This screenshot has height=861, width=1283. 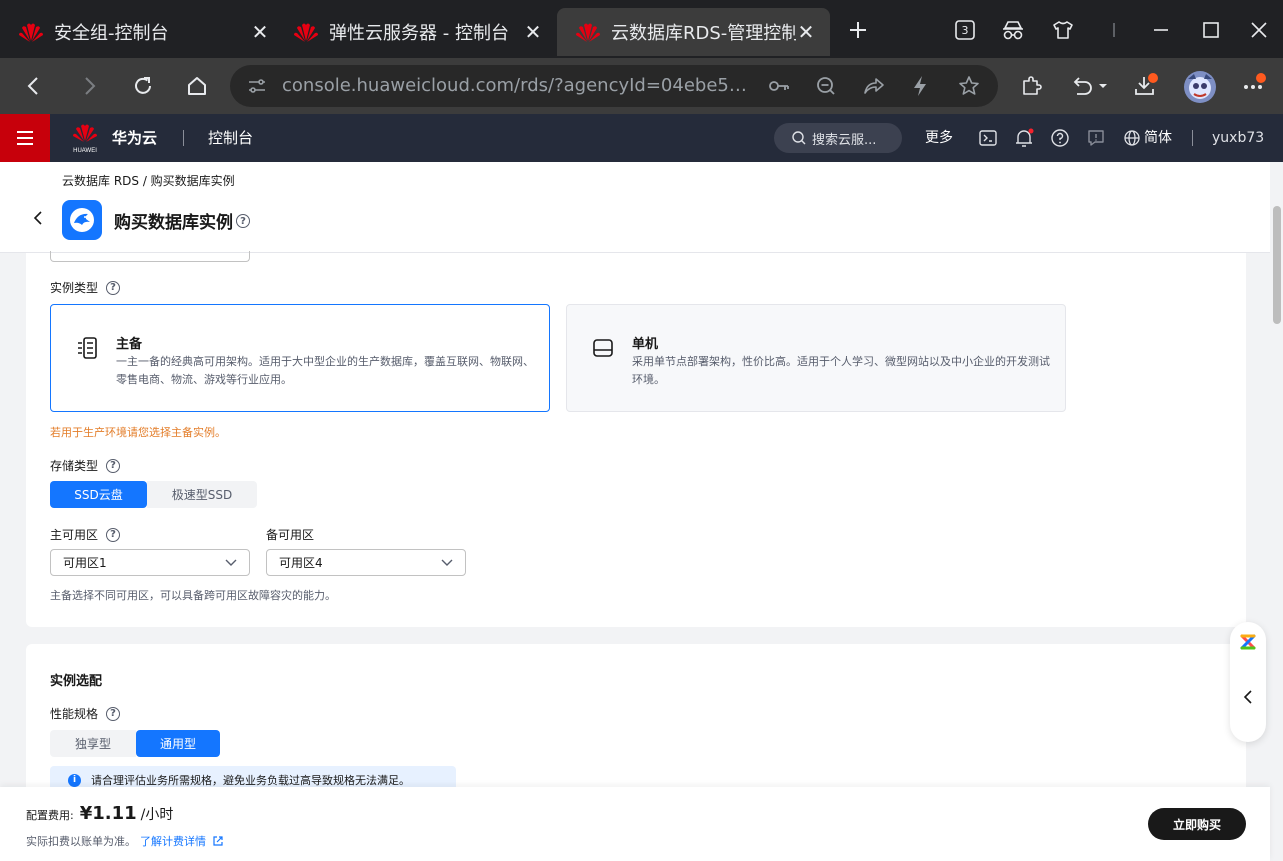 I want to click on primary-zone-label-text: 主可用区, so click(x=74, y=535).